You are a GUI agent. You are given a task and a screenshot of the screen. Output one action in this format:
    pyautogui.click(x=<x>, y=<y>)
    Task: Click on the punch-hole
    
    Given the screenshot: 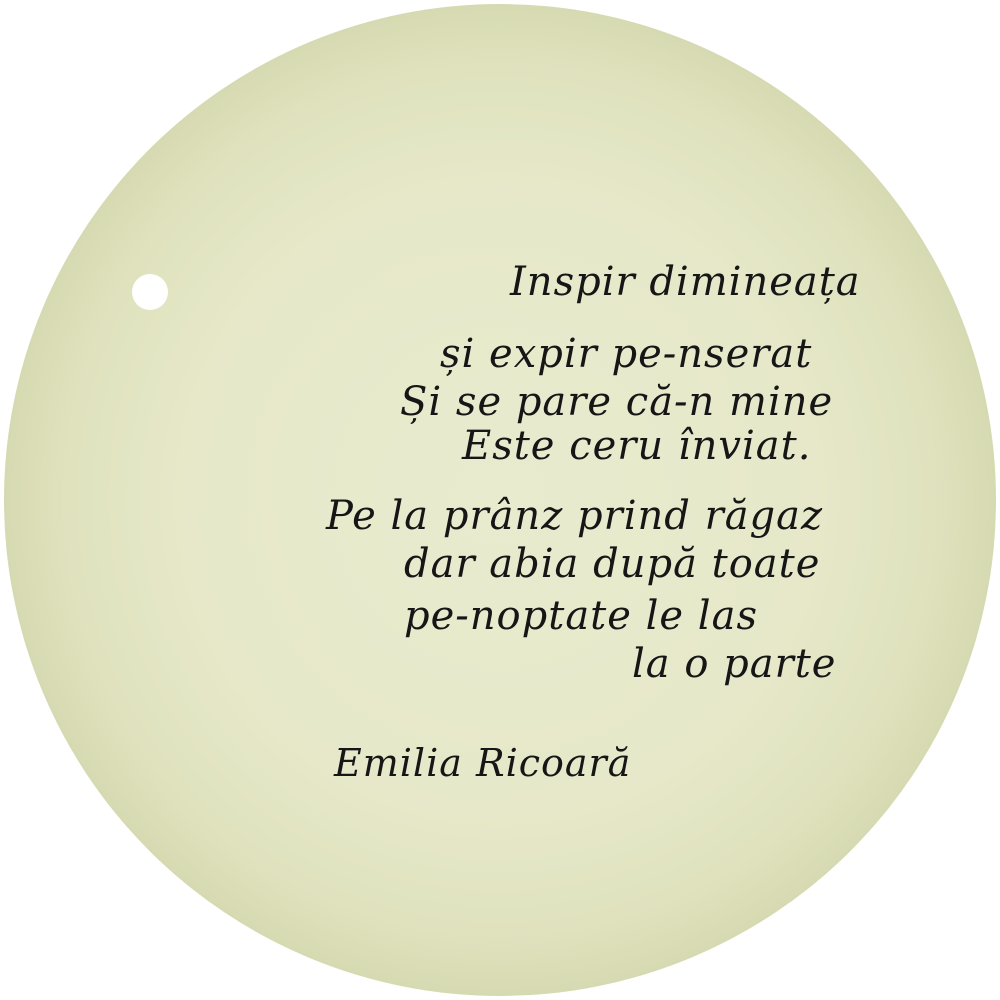 What is the action you would take?
    pyautogui.click(x=150, y=292)
    